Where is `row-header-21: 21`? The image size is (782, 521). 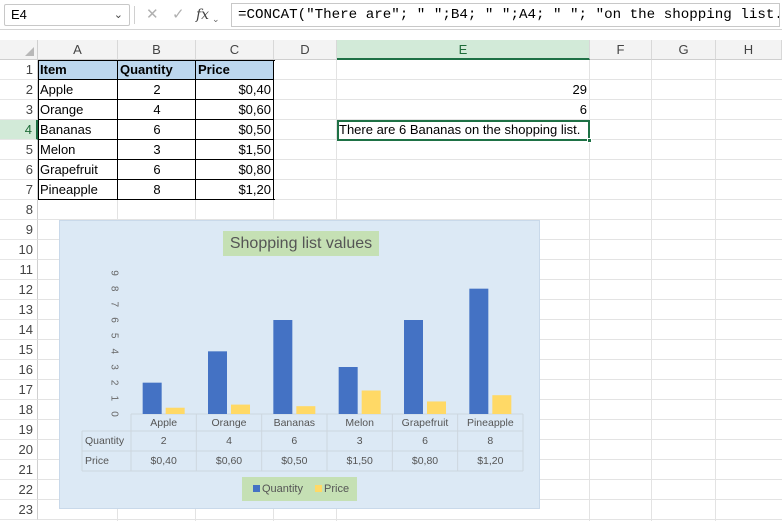
row-header-21: 21 is located at coordinates (19, 470).